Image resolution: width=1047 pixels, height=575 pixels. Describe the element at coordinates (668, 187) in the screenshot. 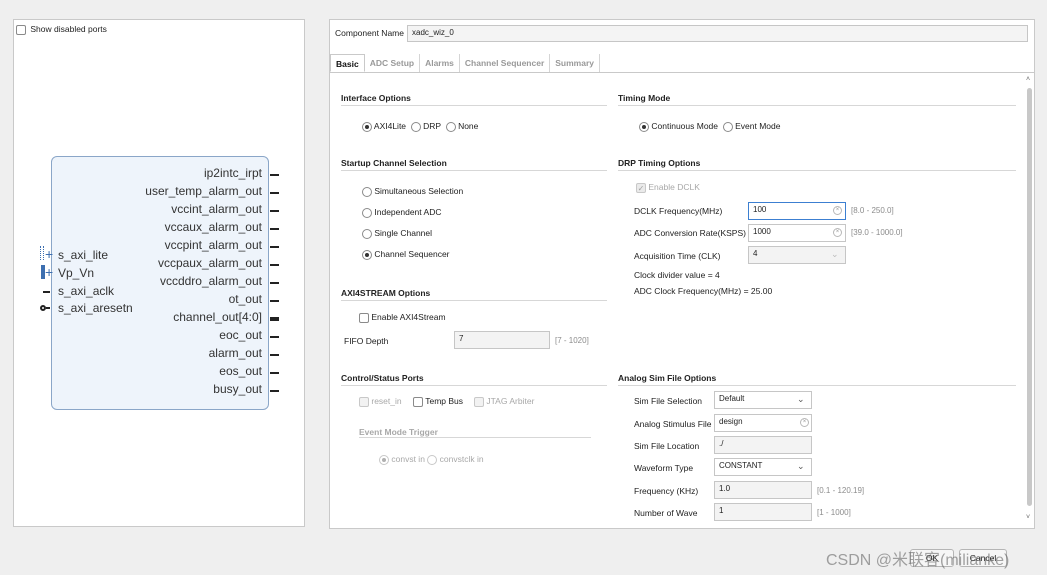

I see `enable-dclk-checkbox: Enable DCLK` at that location.